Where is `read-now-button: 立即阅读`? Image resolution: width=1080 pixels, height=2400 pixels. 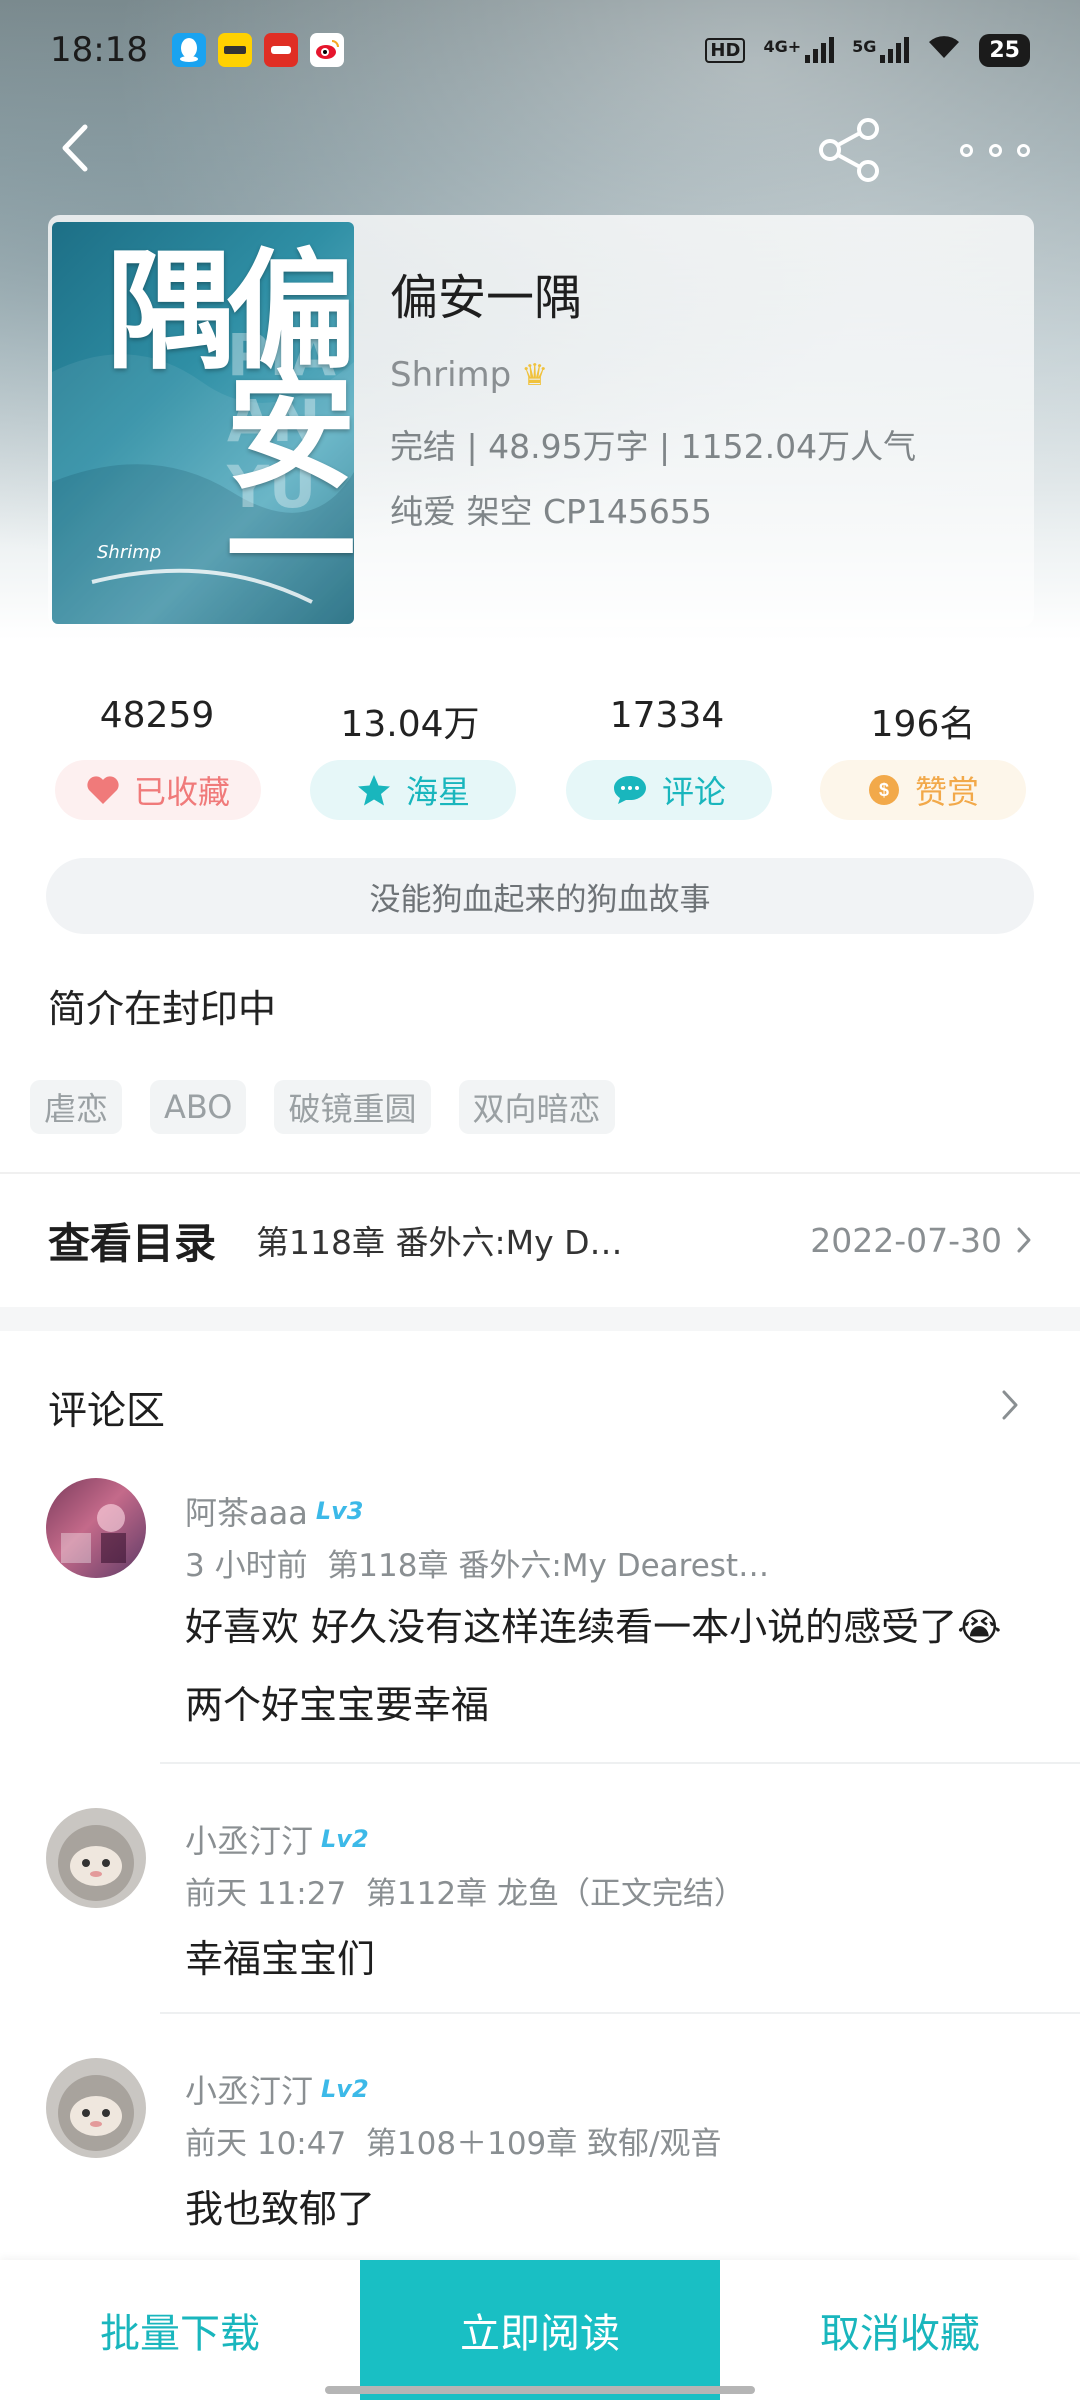
read-now-button: 立即阅读 is located at coordinates (540, 2330).